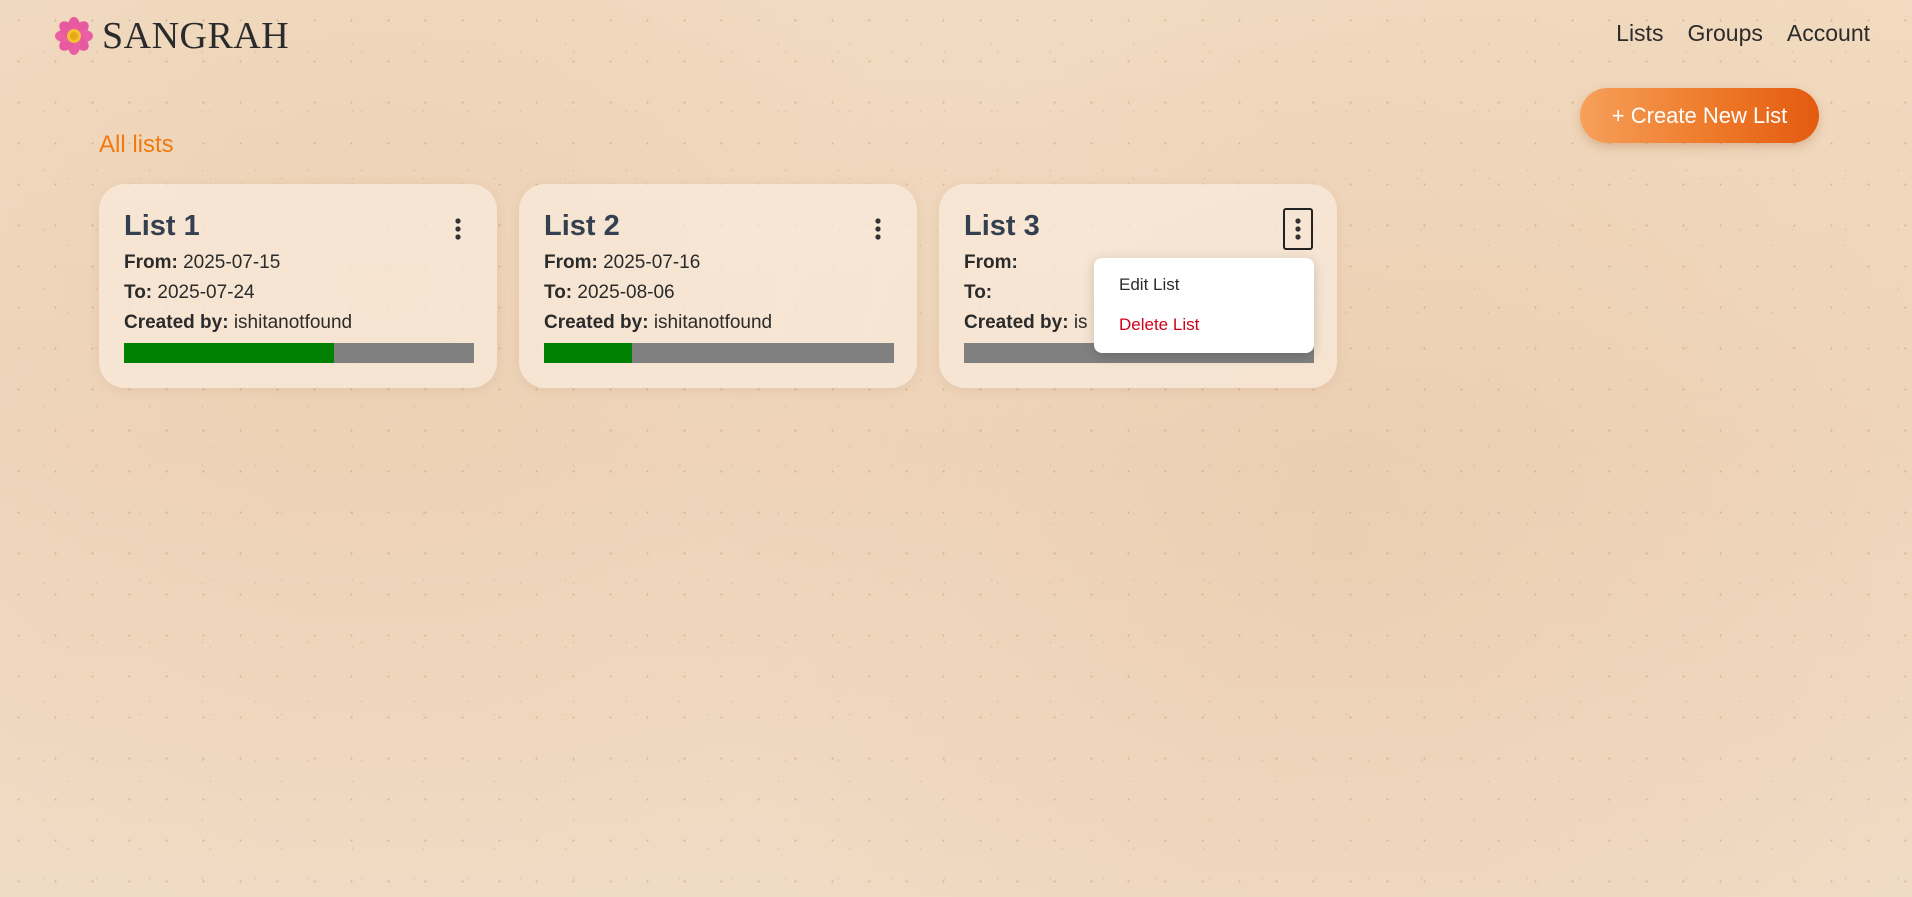 The image size is (1912, 897). What do you see at coordinates (1026, 322) in the screenshot?
I see `list-created-by: Created by: is` at bounding box center [1026, 322].